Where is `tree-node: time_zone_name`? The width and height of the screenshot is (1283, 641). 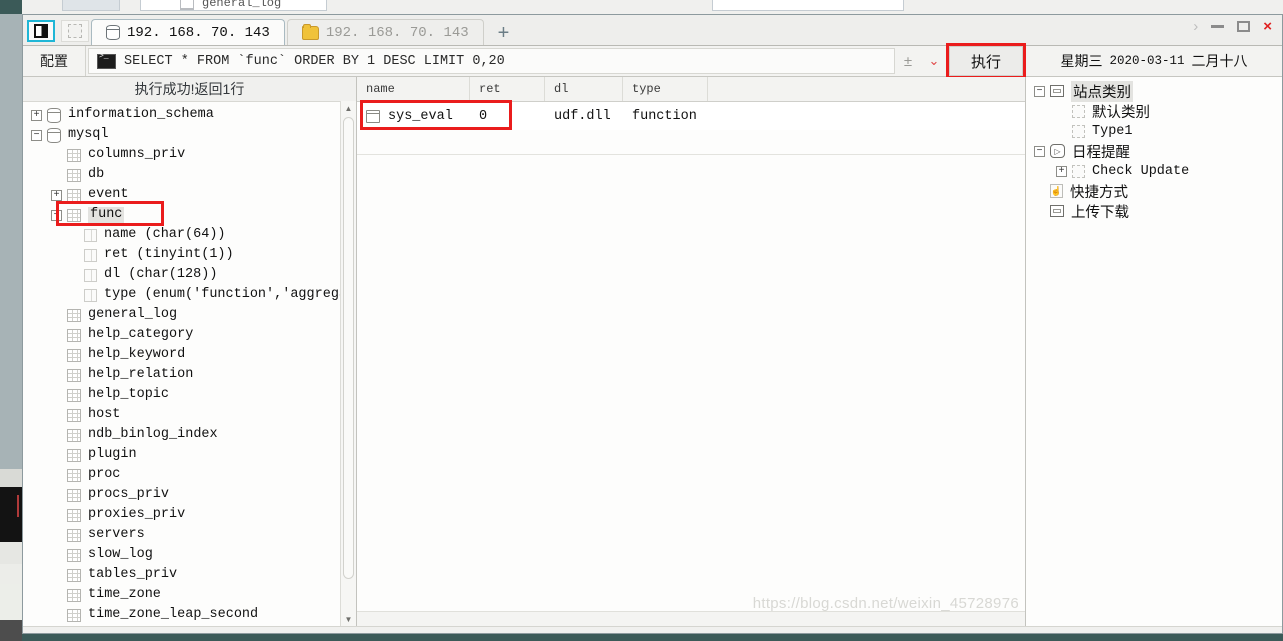
tree-node: time_zone_name is located at coordinates (189, 625).